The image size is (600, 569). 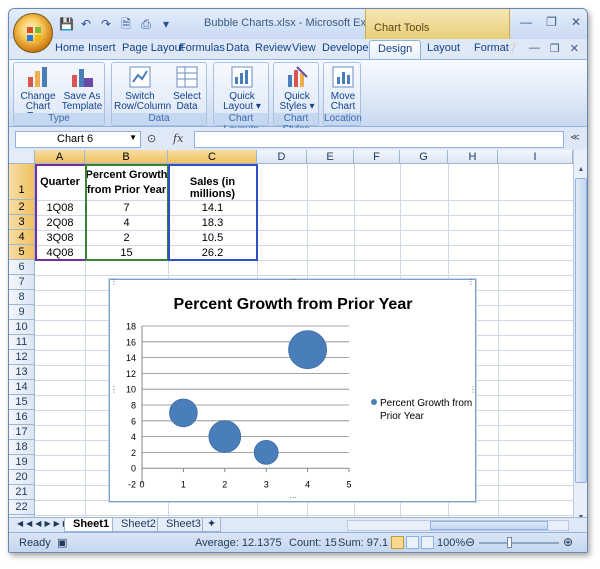 What do you see at coordinates (22, 357) in the screenshot?
I see `row-header-12: 12` at bounding box center [22, 357].